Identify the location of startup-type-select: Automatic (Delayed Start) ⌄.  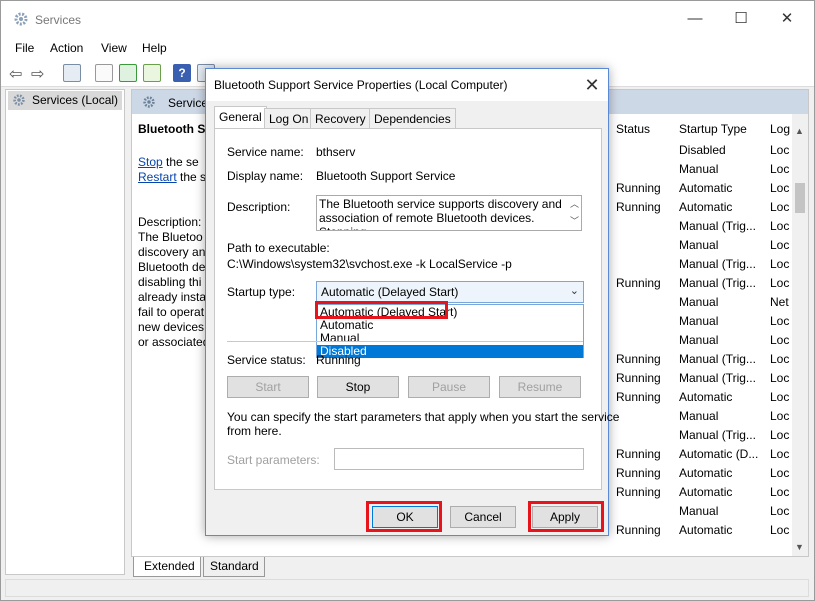
(450, 292).